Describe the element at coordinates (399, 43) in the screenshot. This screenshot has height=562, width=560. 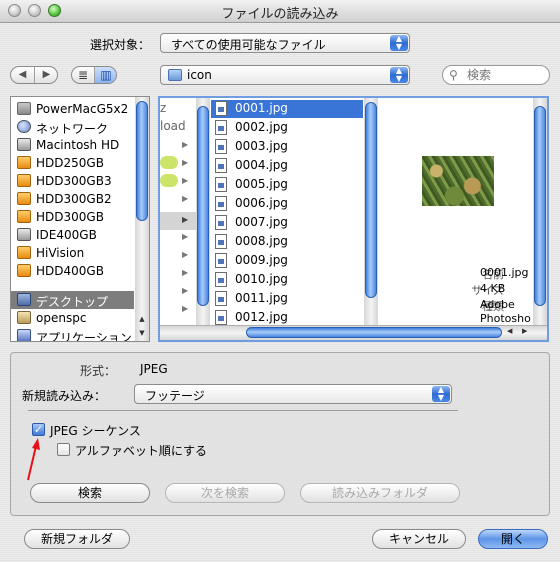
I see `popup-arrows-icon: ▲ ▼` at that location.